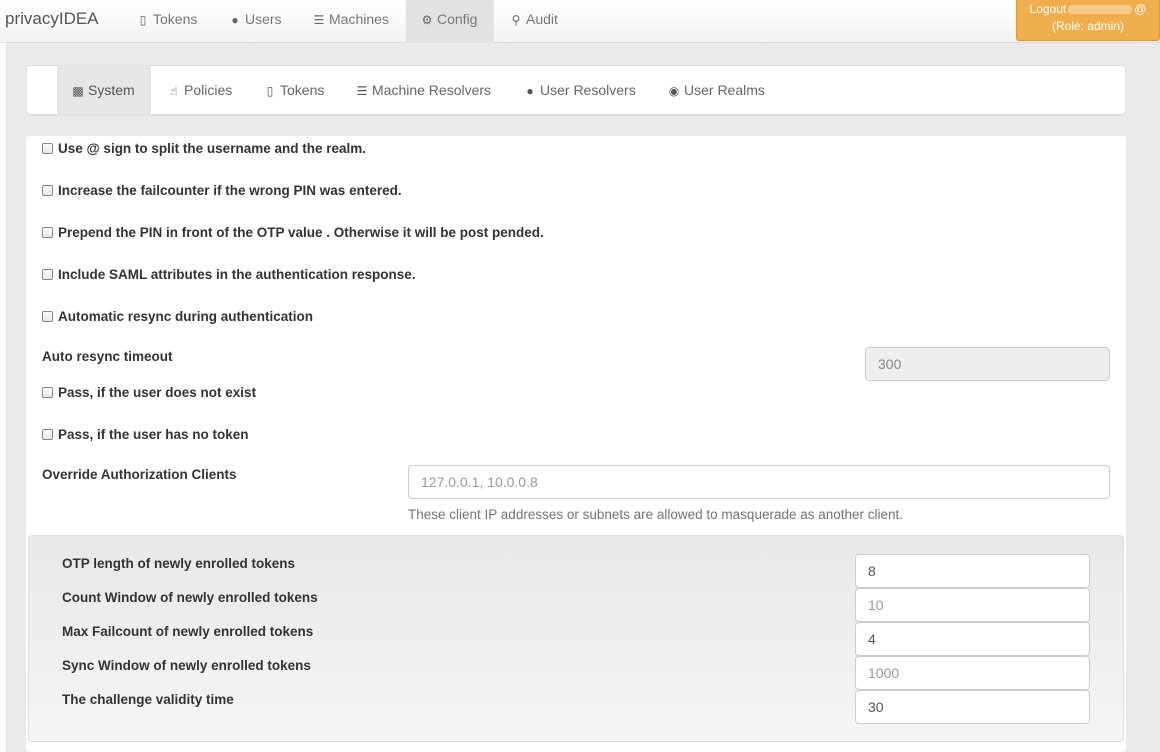 This screenshot has height=752, width=1160. I want to click on sync-window-input: 1000, so click(972, 673).